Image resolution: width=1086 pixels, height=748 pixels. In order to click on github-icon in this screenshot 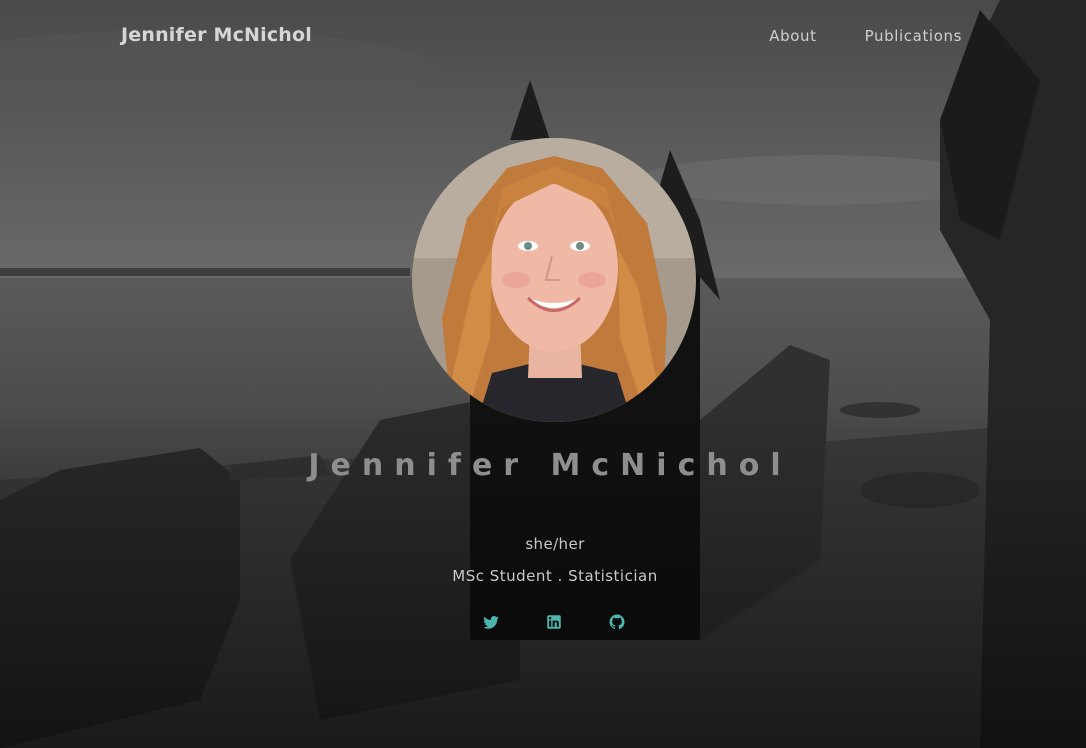, I will do `click(617, 622)`.